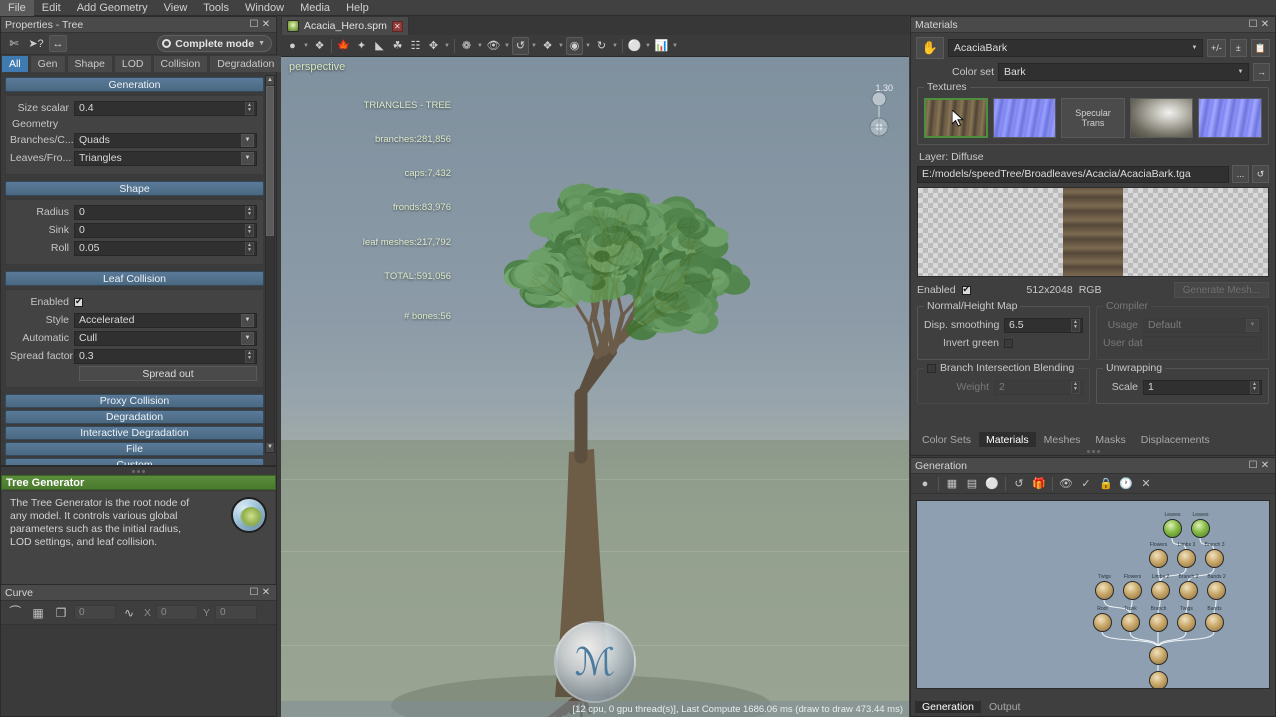 The image size is (1276, 717). I want to click on goto-color-set-icon: →, so click(1261, 72).